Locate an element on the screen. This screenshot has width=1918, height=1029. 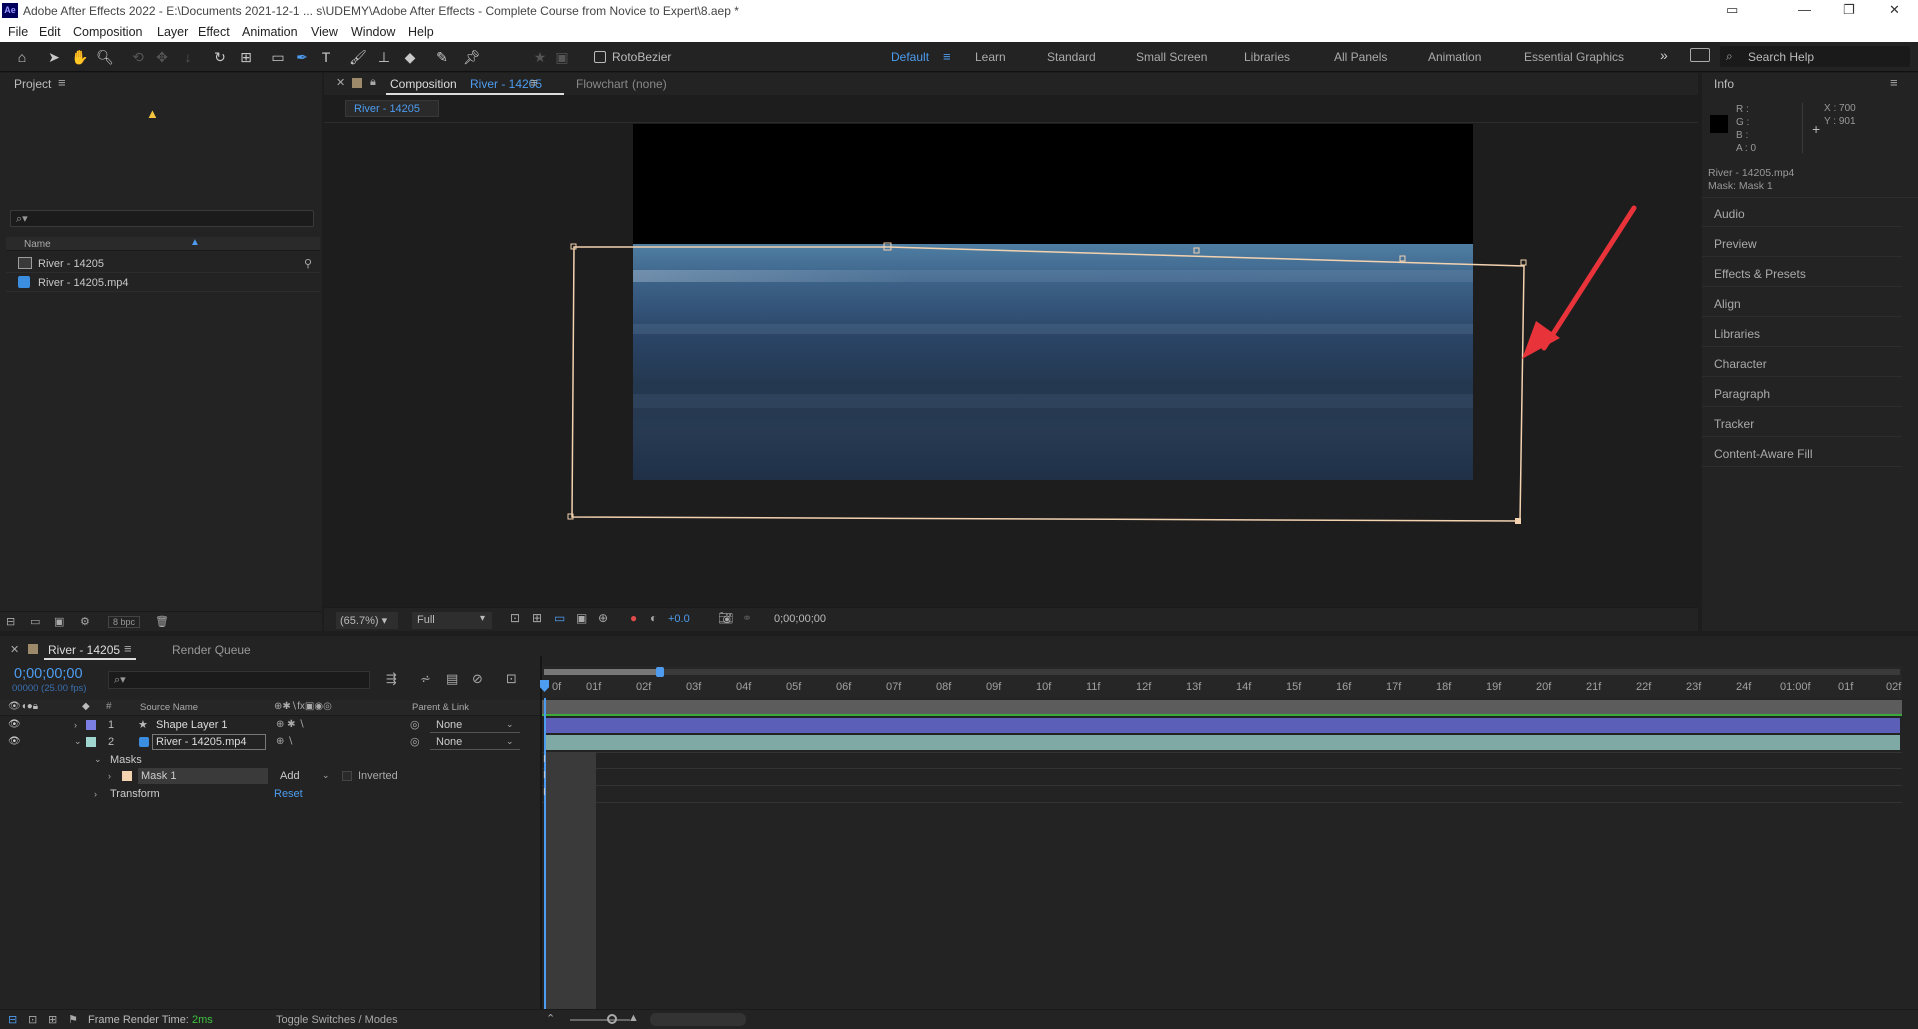
dolly-camera-icon: ↓ is located at coordinates (188, 57).